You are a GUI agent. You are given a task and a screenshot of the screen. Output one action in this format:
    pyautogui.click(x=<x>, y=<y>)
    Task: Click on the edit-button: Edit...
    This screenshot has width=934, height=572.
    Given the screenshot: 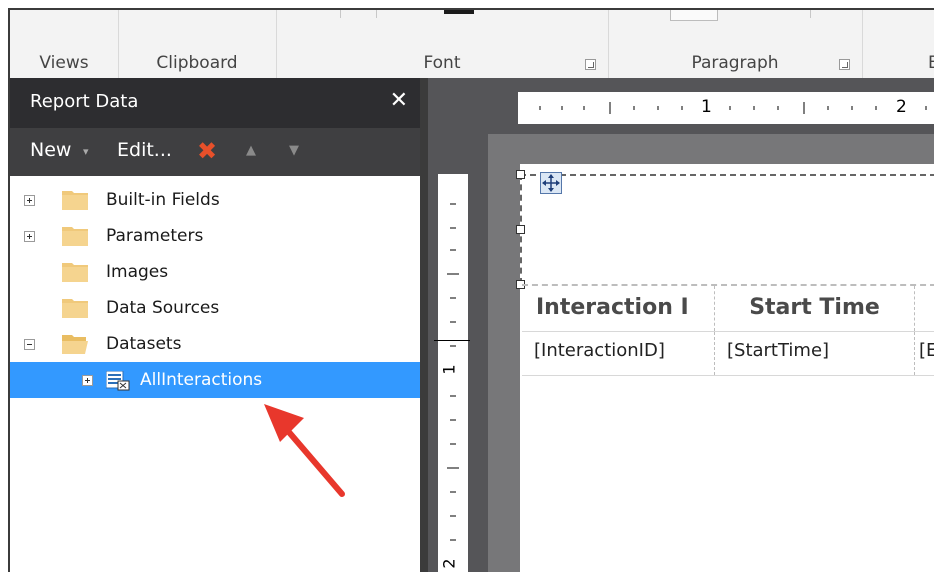 What is the action you would take?
    pyautogui.click(x=144, y=150)
    